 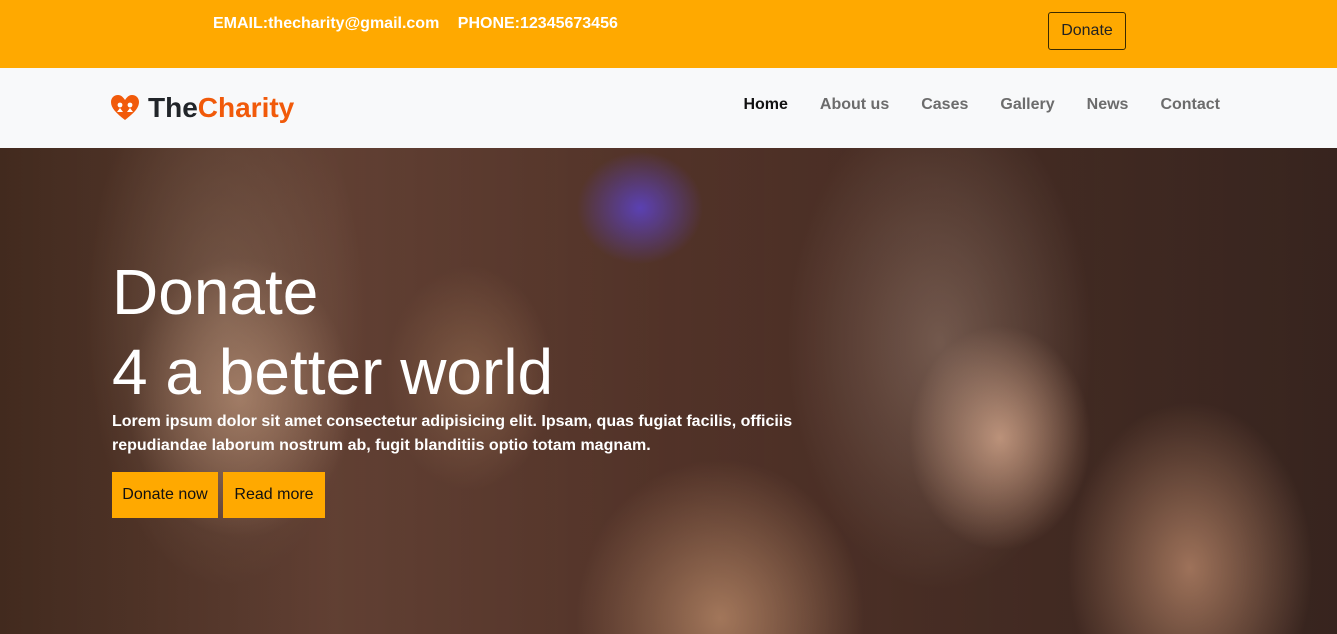 What do you see at coordinates (125, 108) in the screenshot?
I see `heart-hands-icon` at bounding box center [125, 108].